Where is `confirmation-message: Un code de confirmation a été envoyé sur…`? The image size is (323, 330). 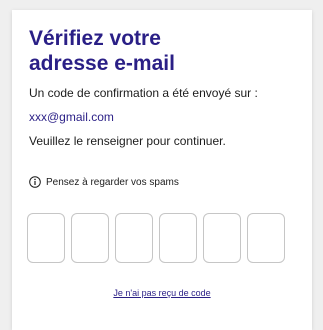
confirmation-message: Un code de confirmation a été envoyé sur… is located at coordinates (143, 93).